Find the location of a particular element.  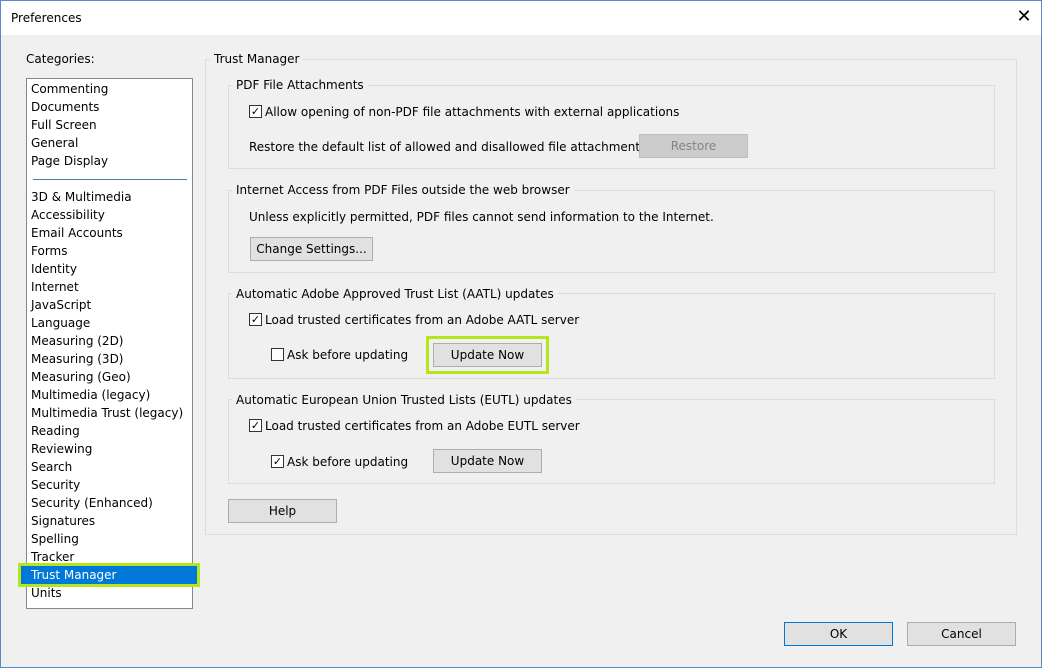

cancel-button: Cancel is located at coordinates (961, 634).